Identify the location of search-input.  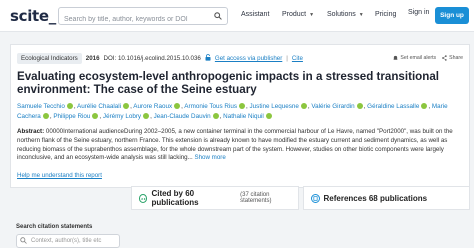
(134, 19).